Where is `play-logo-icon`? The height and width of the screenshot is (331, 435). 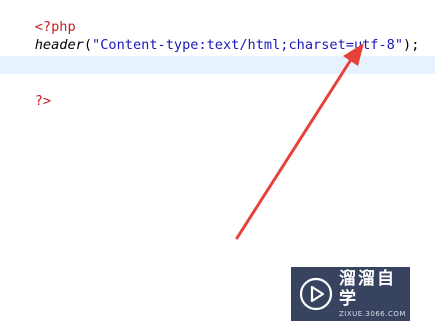
play-logo-icon is located at coordinates (316, 294).